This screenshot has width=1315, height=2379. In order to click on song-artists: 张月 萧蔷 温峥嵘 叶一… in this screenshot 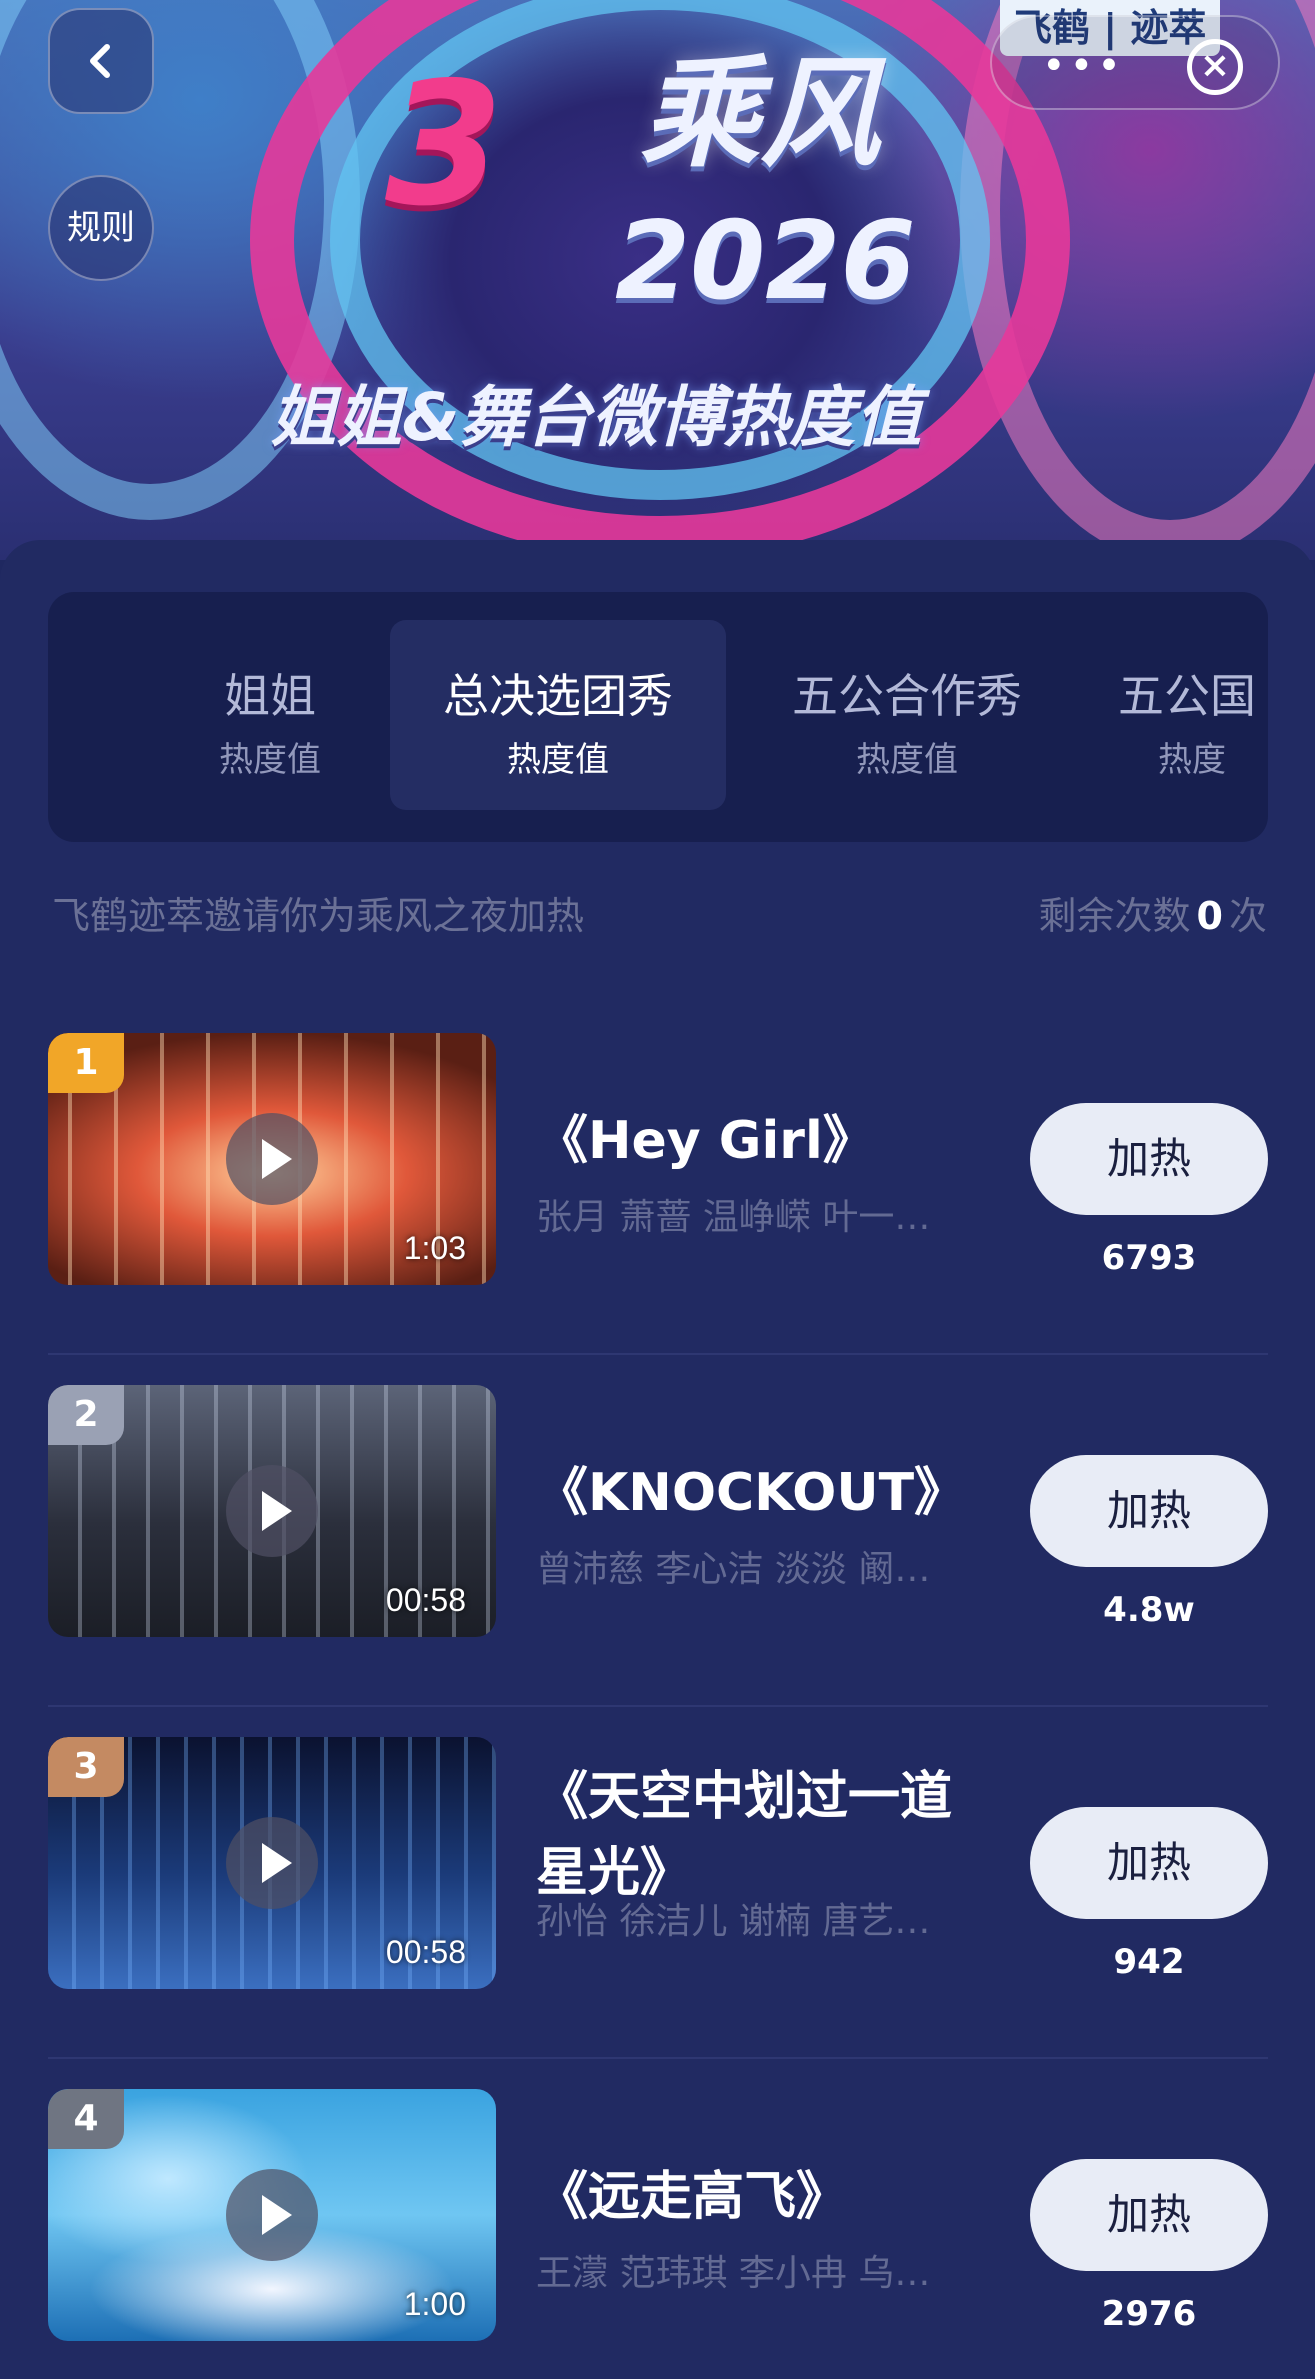, I will do `click(733, 1217)`.